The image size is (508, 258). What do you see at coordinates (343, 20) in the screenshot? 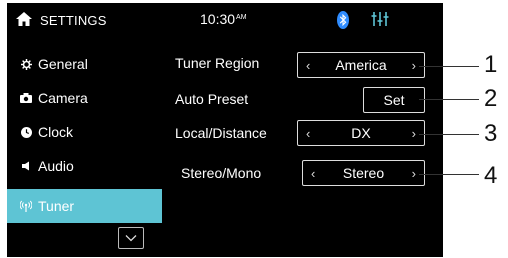
I see `bluetooth-icon` at bounding box center [343, 20].